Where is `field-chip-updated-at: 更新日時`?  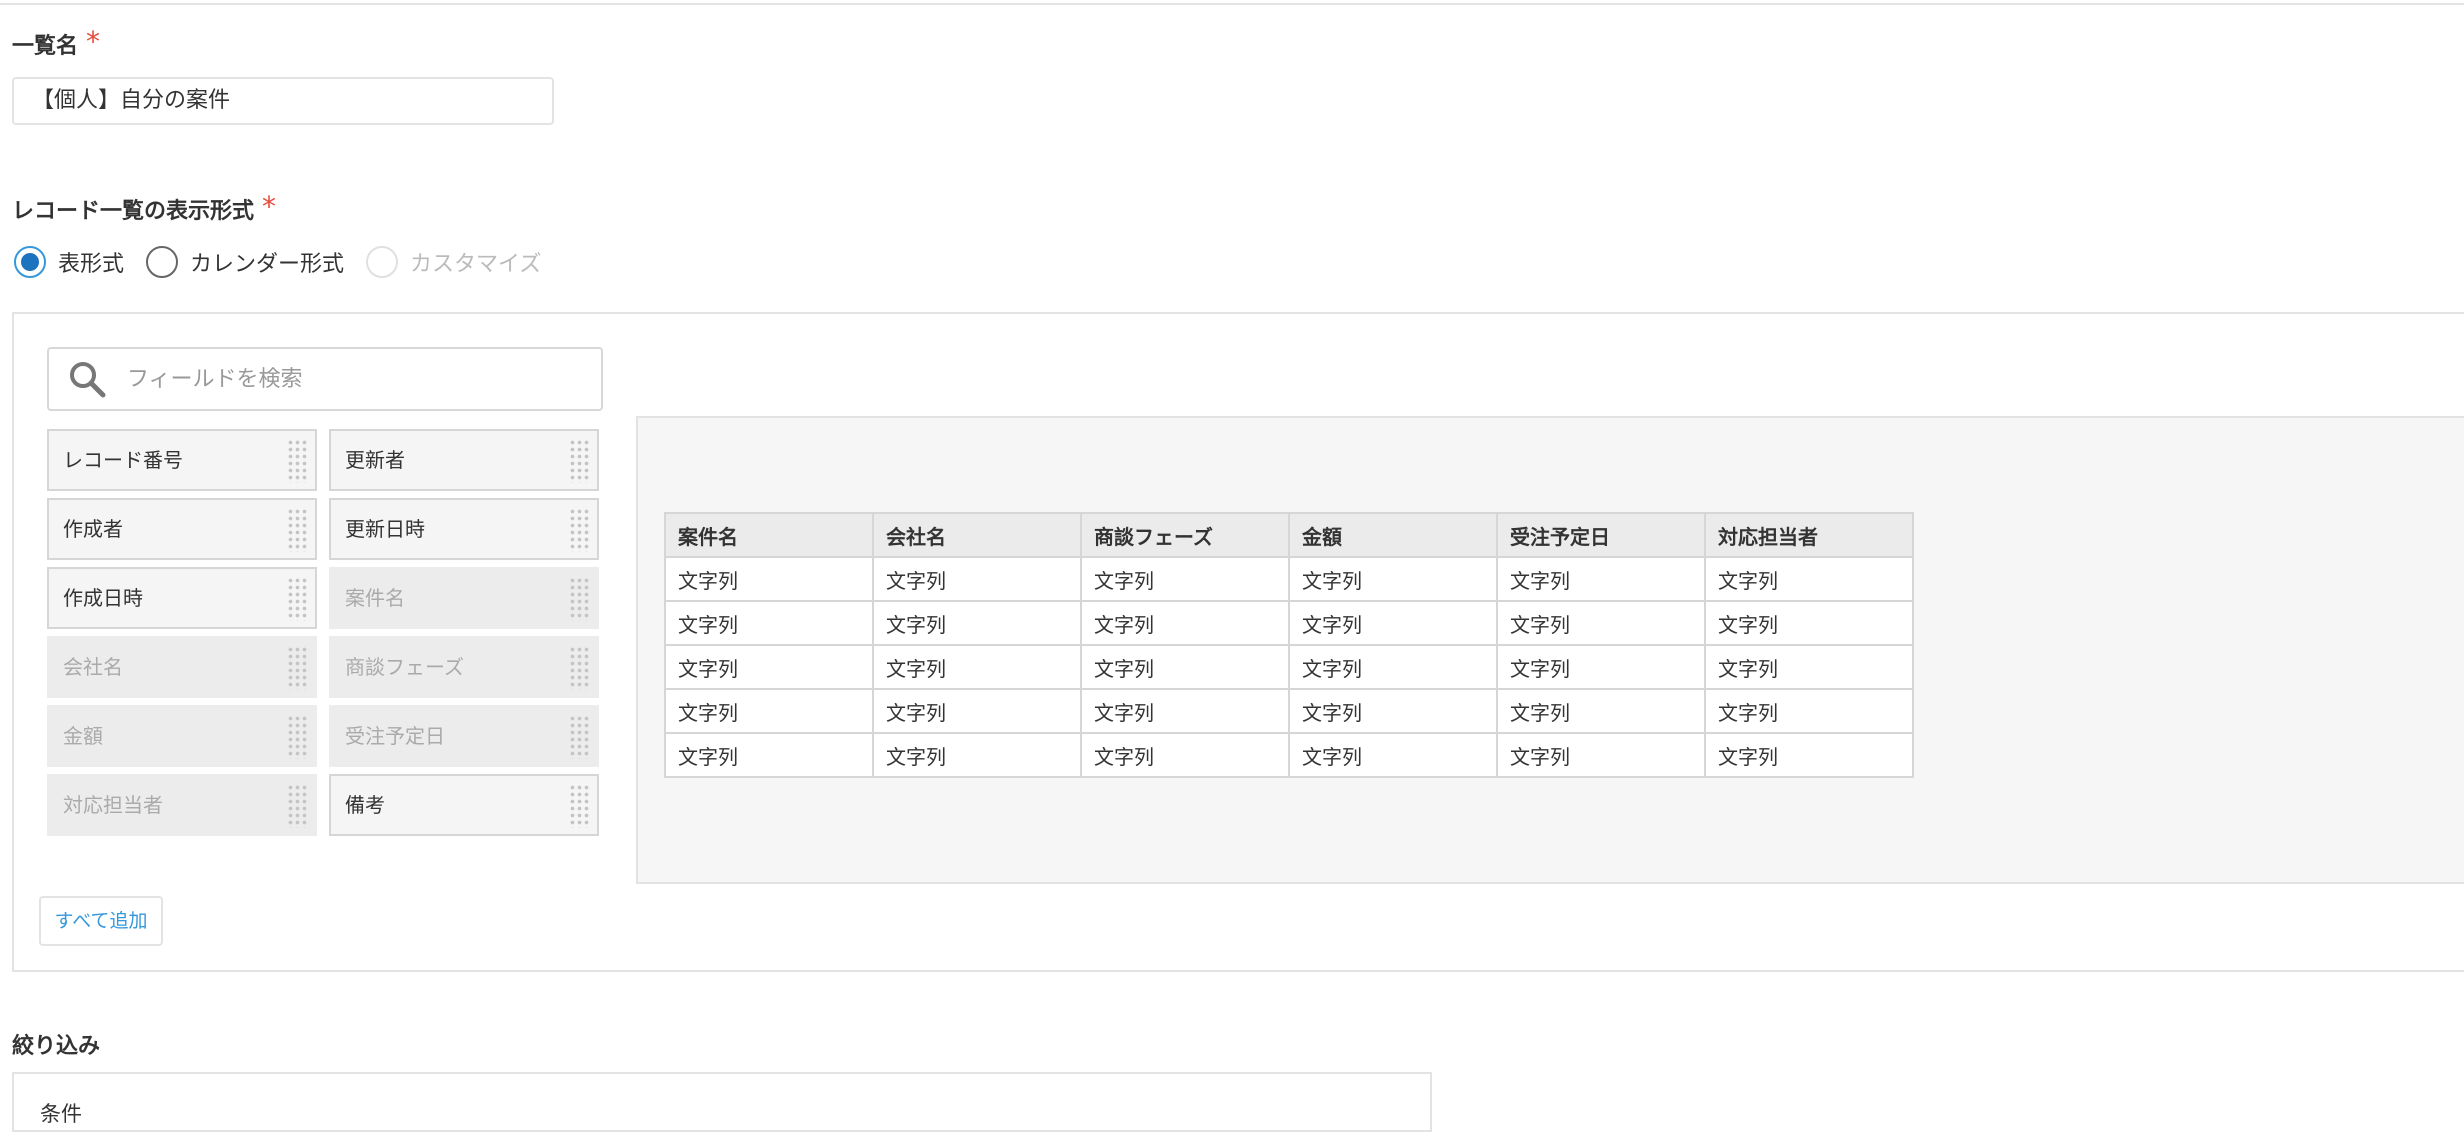
field-chip-updated-at: 更新日時 is located at coordinates (464, 529).